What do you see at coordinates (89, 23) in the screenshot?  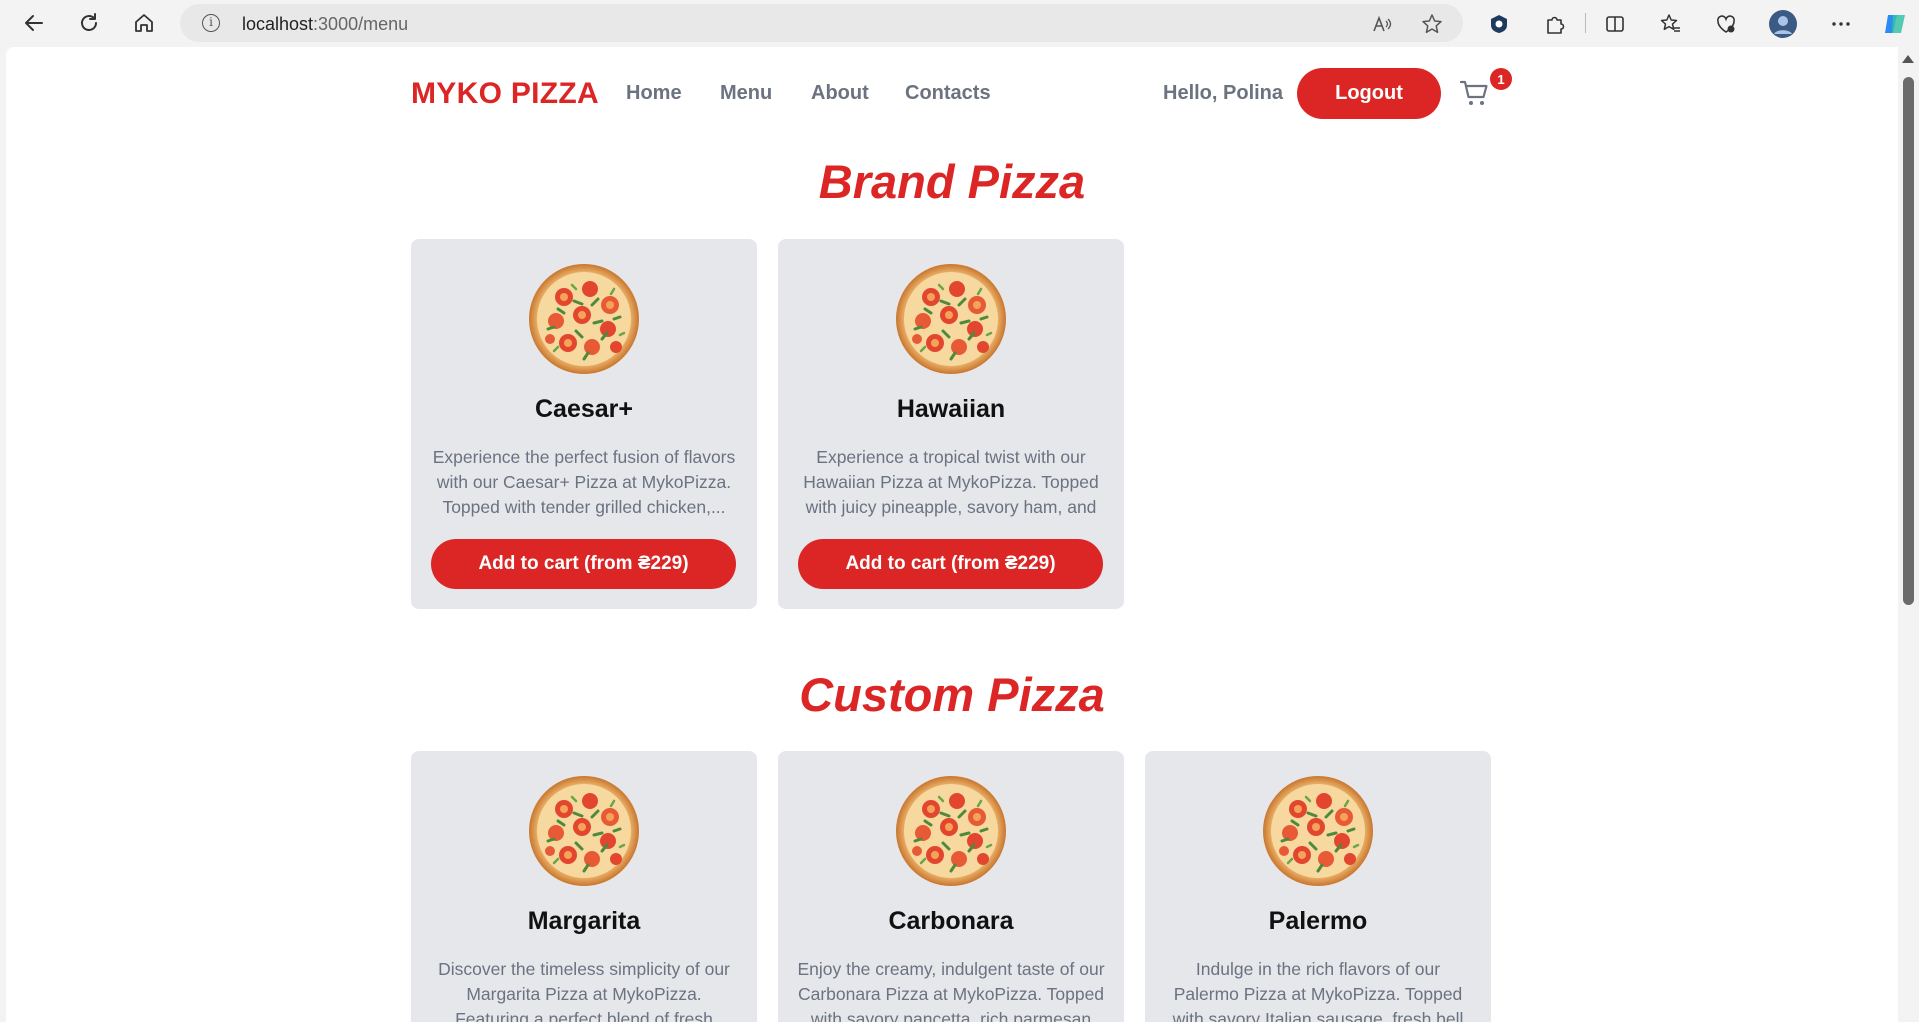 I see `reload-icon` at bounding box center [89, 23].